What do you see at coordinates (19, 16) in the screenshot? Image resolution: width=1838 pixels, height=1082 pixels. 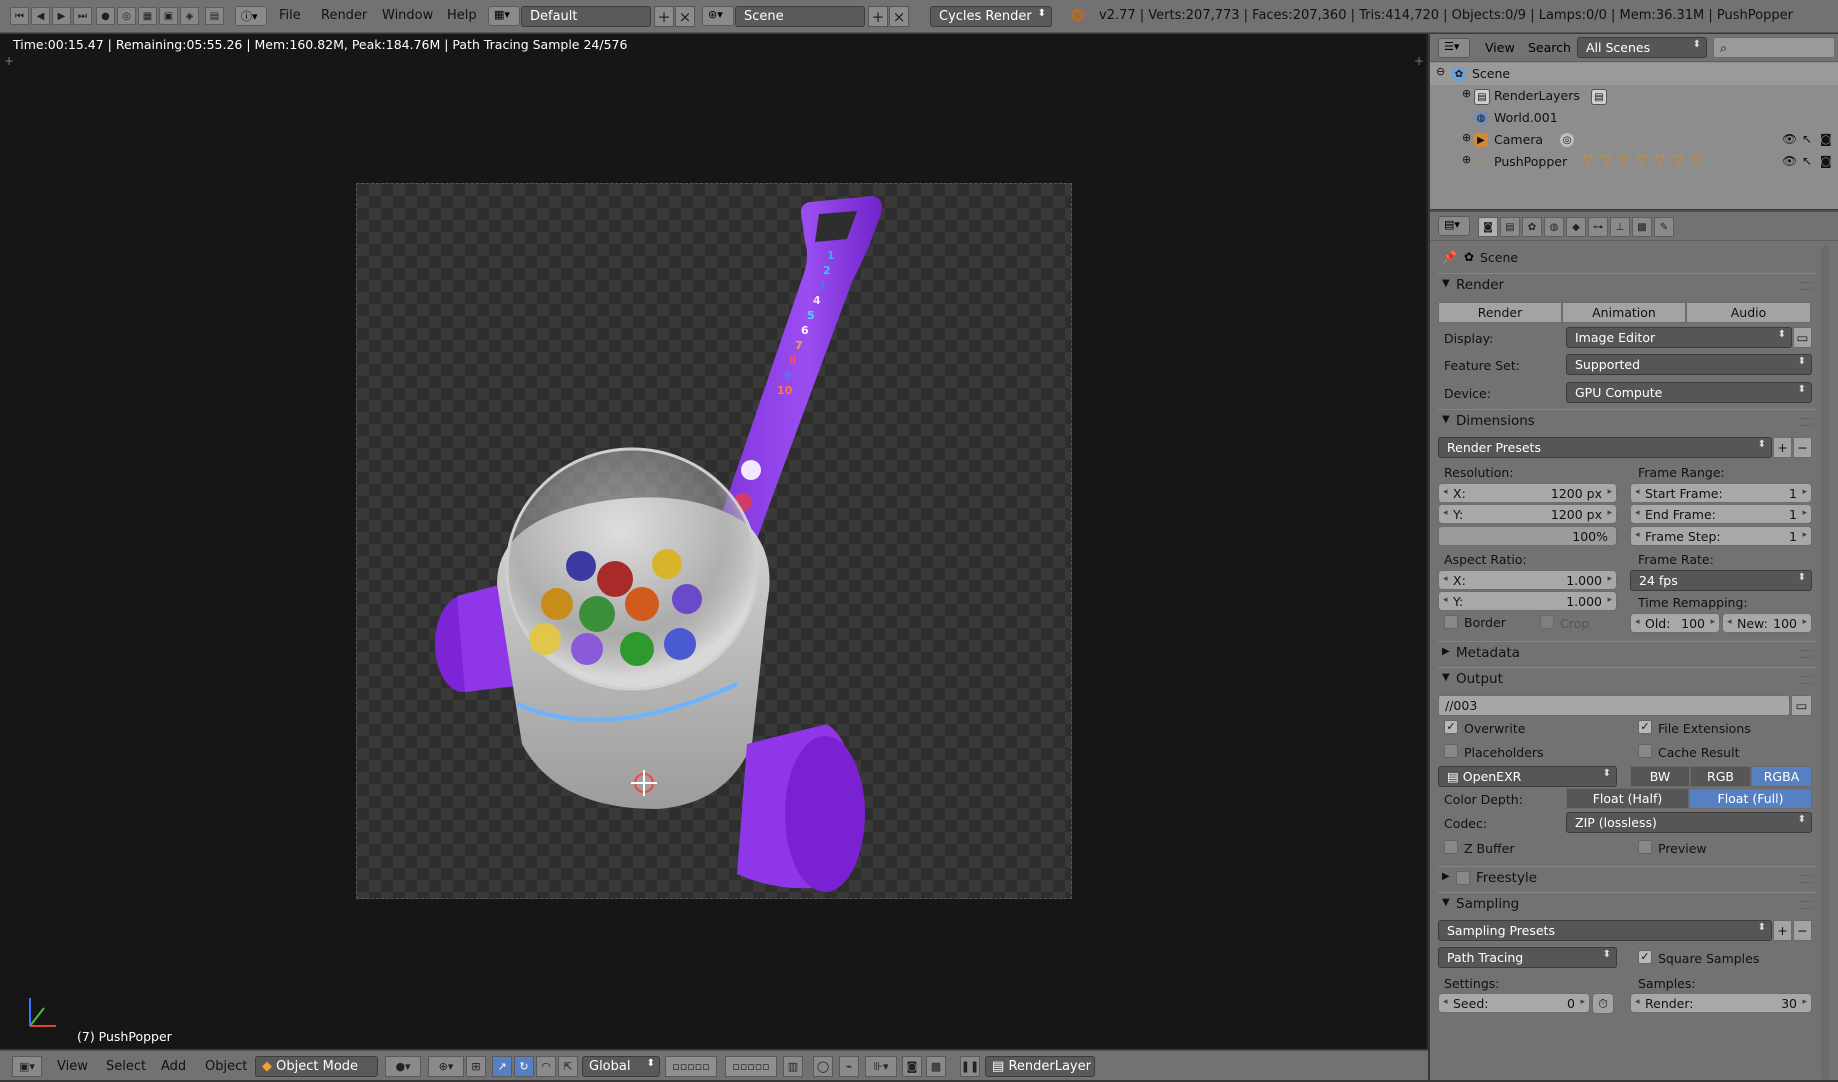 I see `jump-start-icon: ⏮` at bounding box center [19, 16].